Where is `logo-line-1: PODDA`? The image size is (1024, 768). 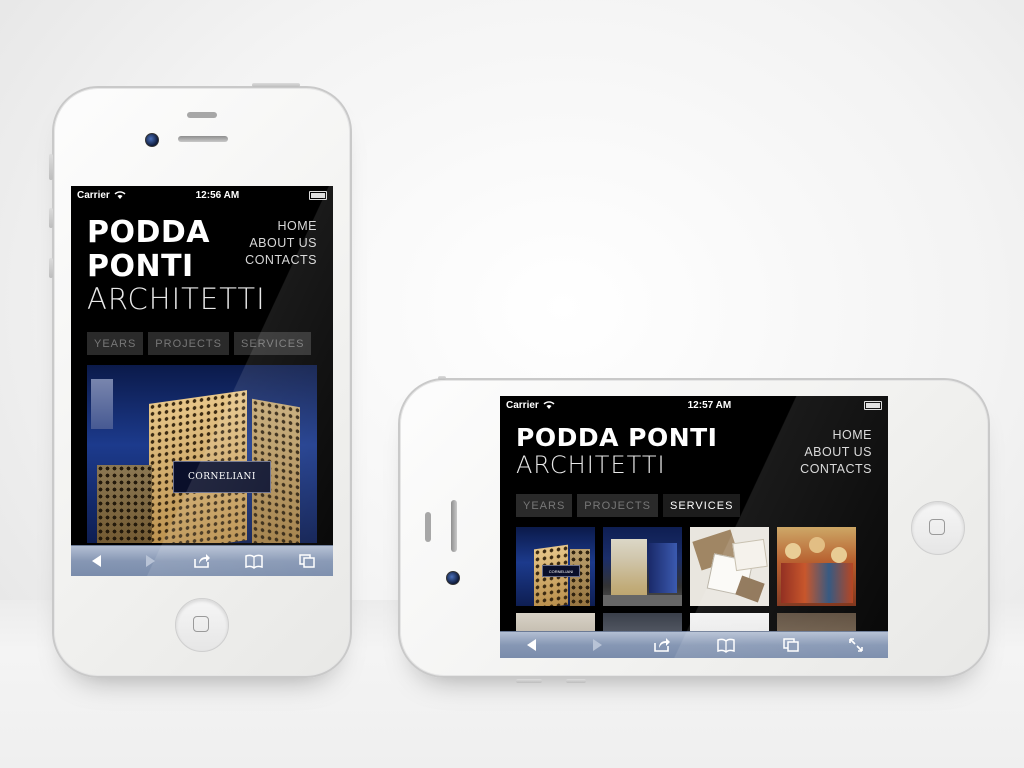 logo-line-1: PODDA is located at coordinates (149, 232).